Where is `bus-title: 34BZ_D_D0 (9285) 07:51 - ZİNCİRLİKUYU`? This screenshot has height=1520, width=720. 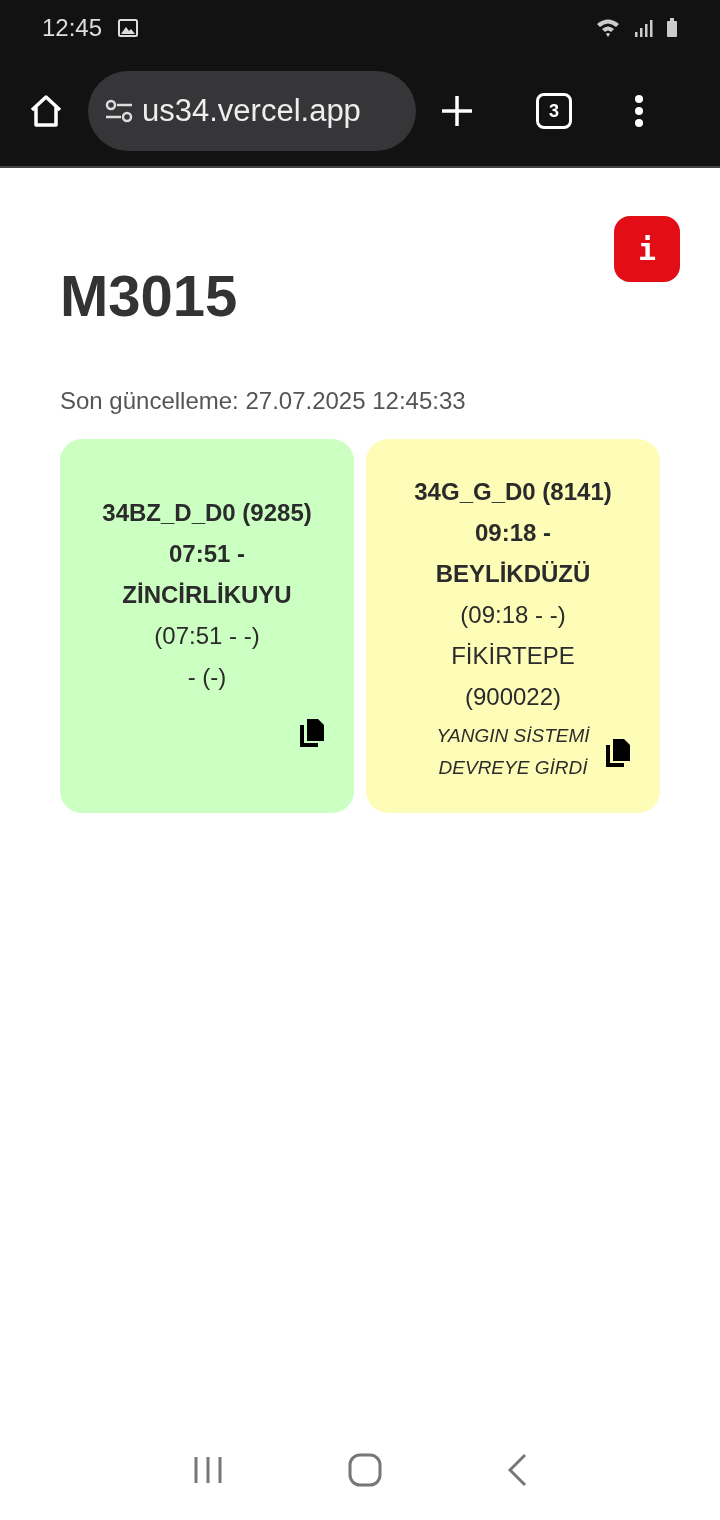 bus-title: 34BZ_D_D0 (9285) 07:51 - ZİNCİRLİKUYU is located at coordinates (207, 553).